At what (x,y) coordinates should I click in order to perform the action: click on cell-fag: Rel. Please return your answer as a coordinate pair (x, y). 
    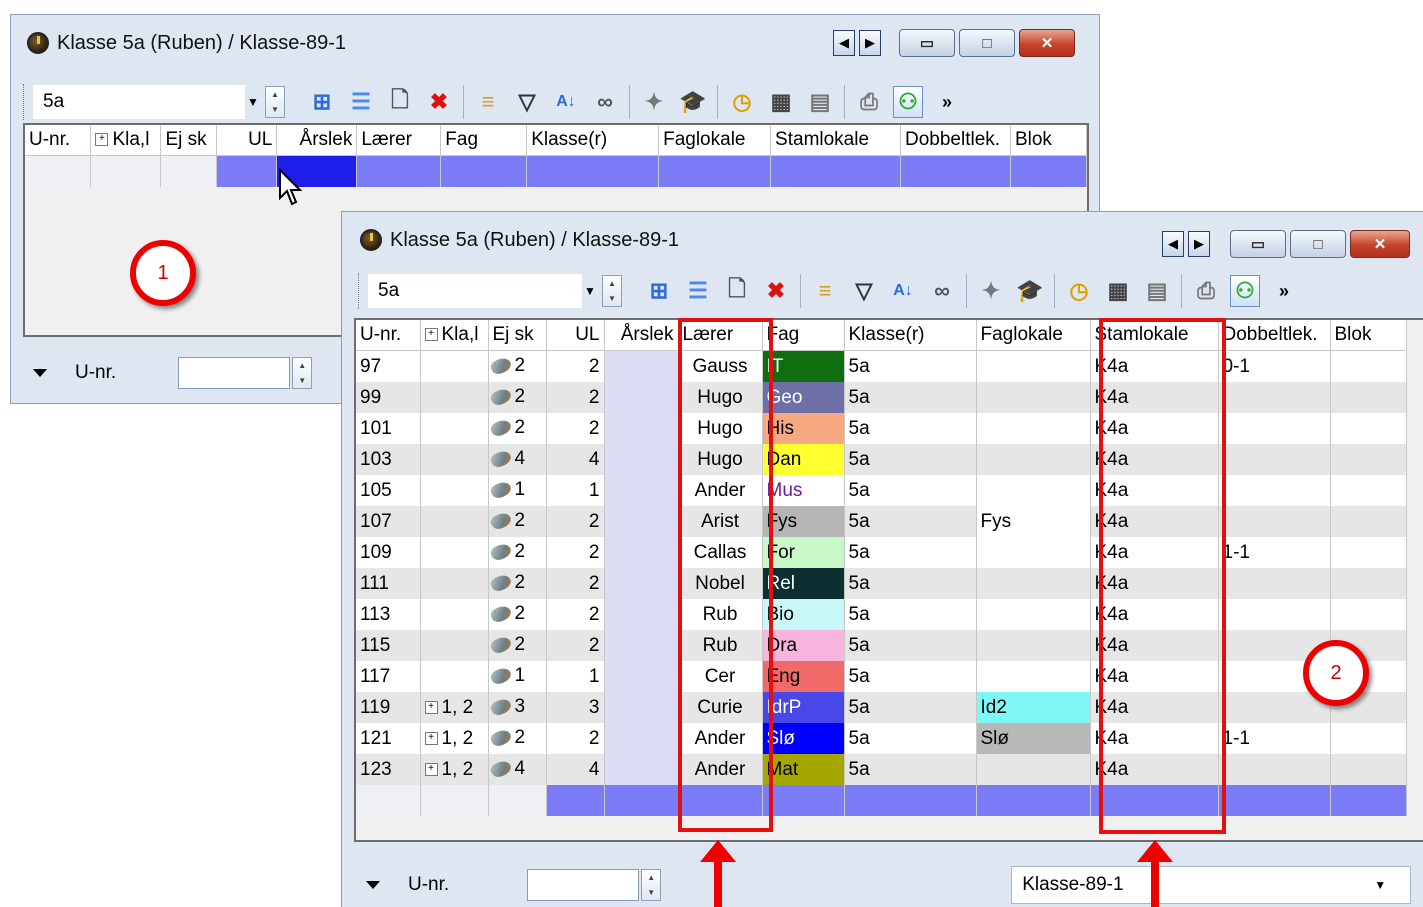
    Looking at the image, I should click on (803, 583).